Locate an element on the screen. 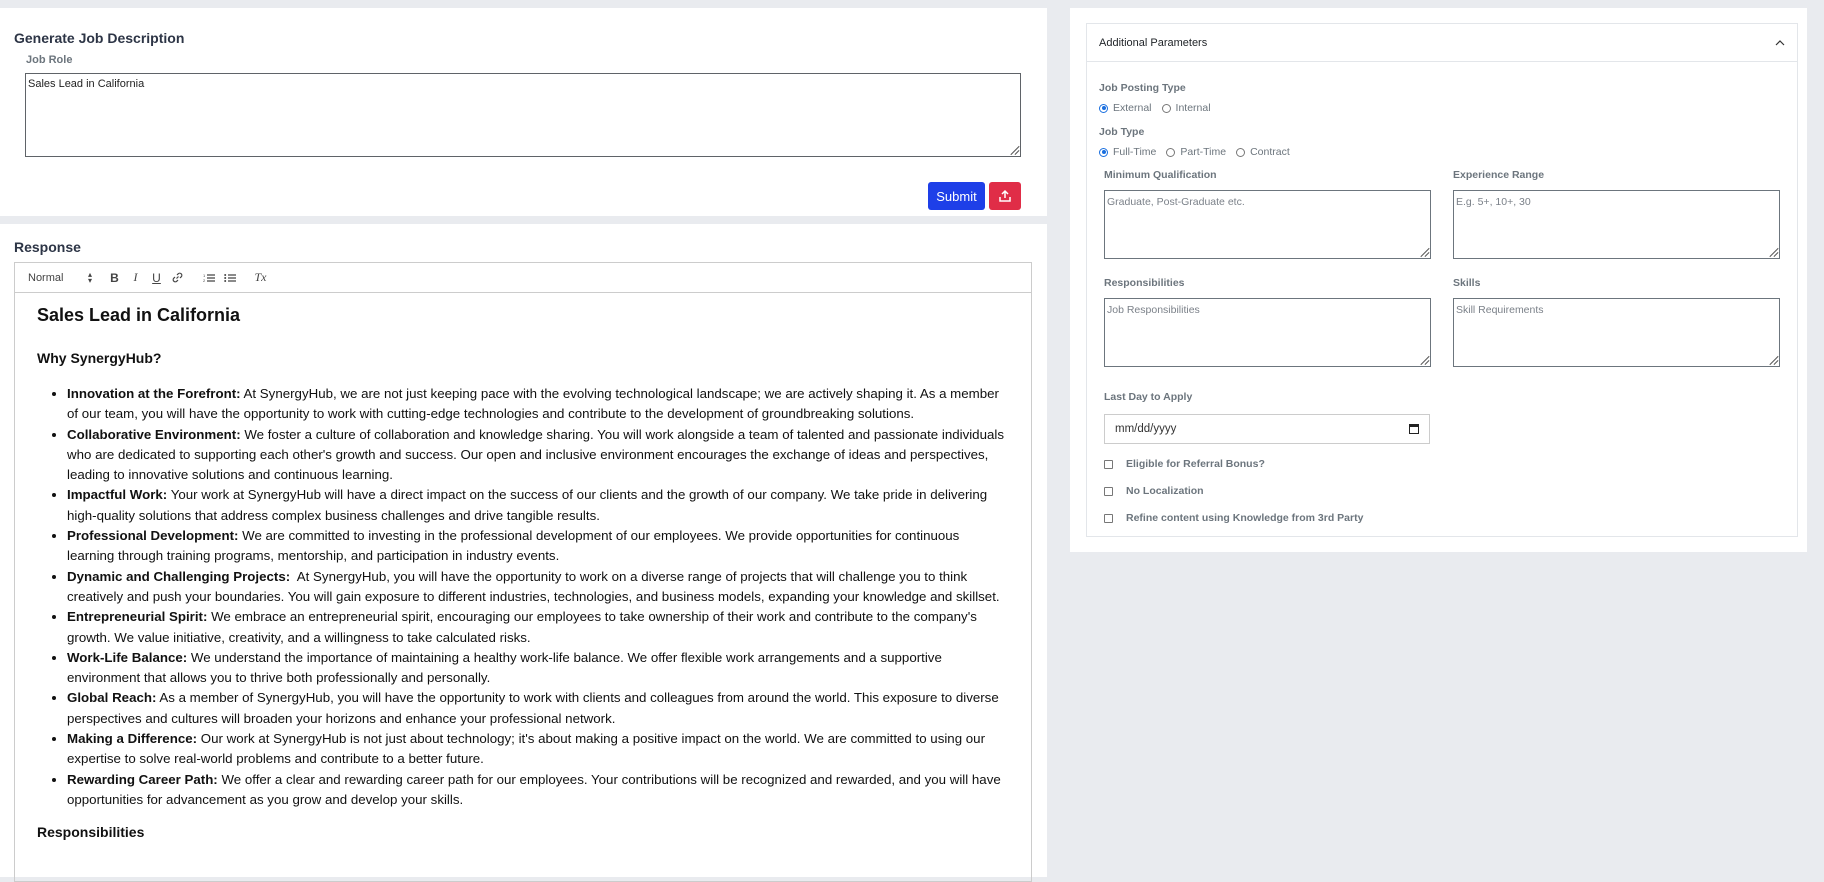  radio-part-time-label: Part-Time is located at coordinates (1203, 152).